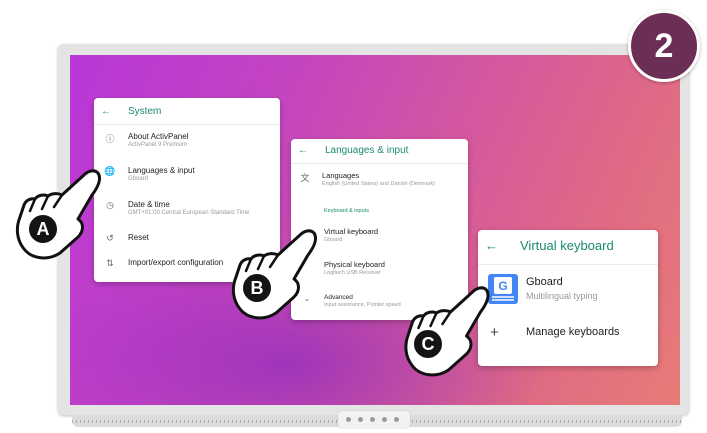 This screenshot has width=707, height=433. What do you see at coordinates (257, 288) in the screenshot?
I see `callout-b: B` at bounding box center [257, 288].